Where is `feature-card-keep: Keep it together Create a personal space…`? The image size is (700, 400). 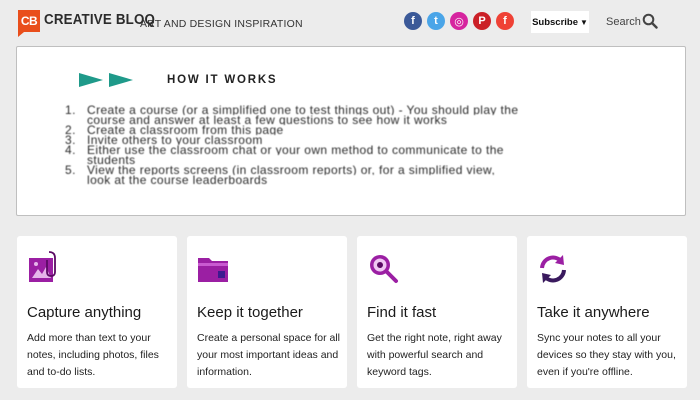 feature-card-keep: Keep it together Create a personal space… is located at coordinates (267, 312).